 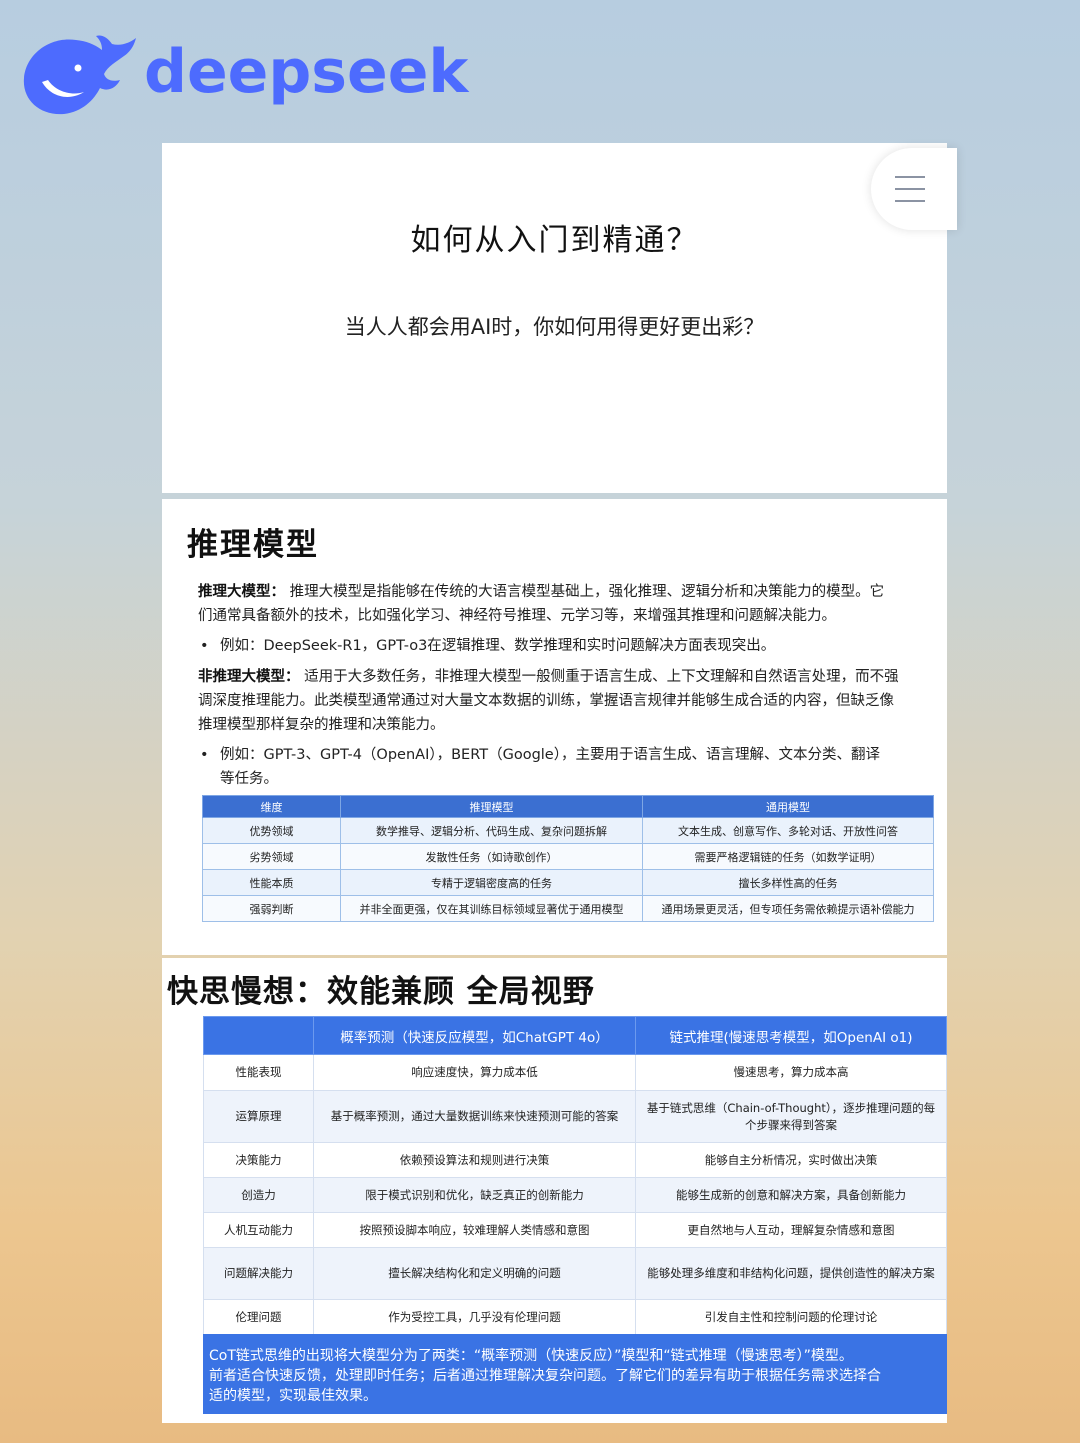 I want to click on page-subtitle: 当人人都会用AI时，你如何用得更好更出彩？, so click(x=554, y=327).